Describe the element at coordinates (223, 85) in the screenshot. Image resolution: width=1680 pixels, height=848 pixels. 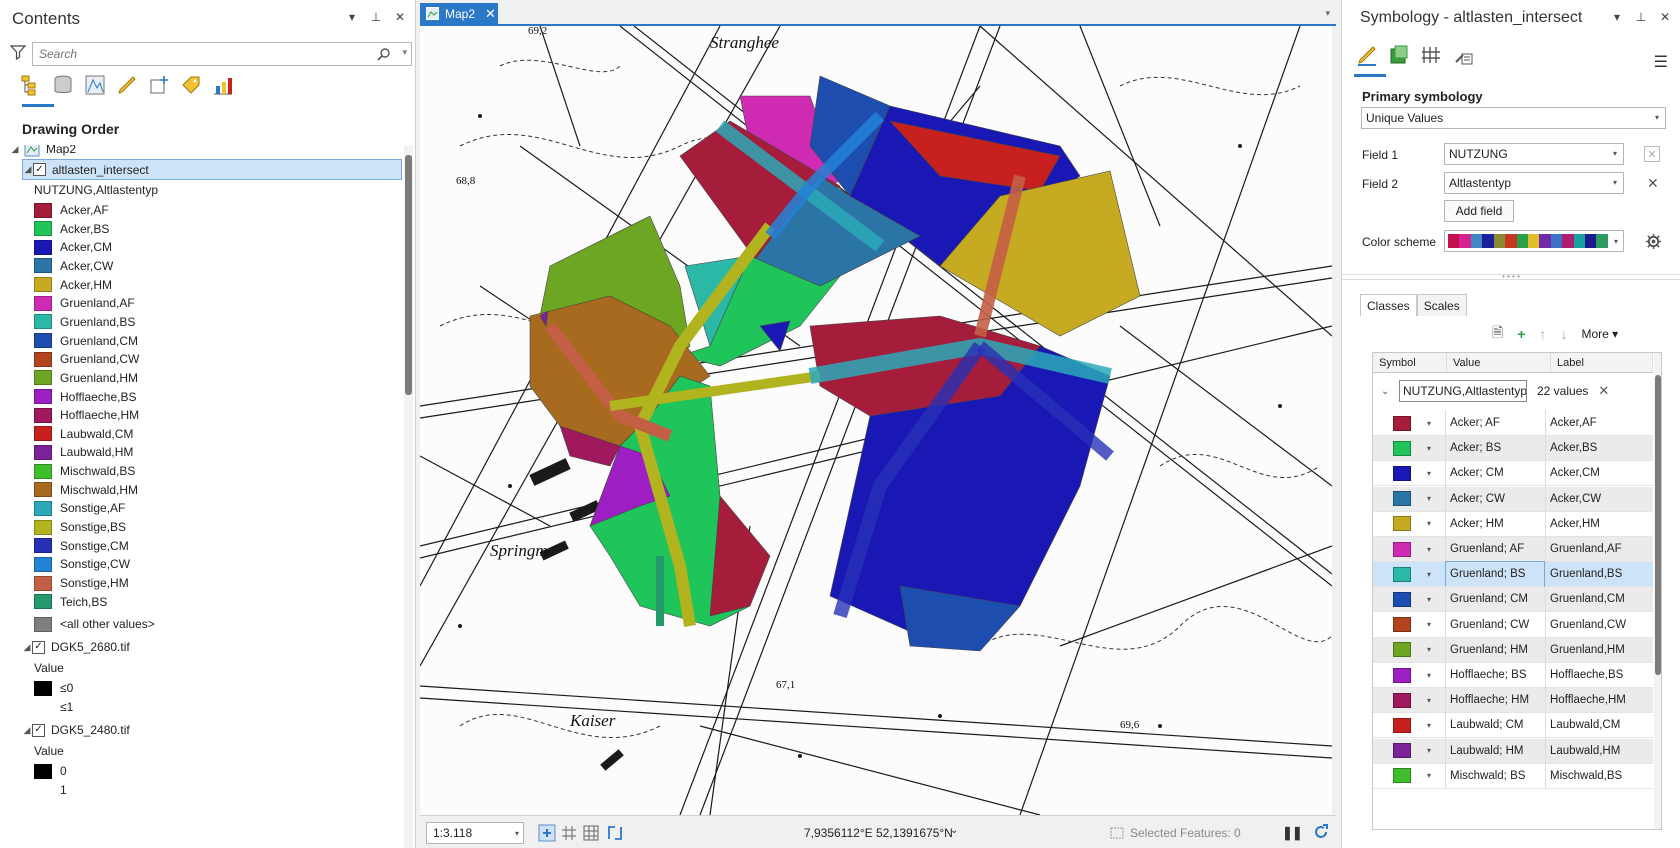
I see `list-by-charts-icon` at that location.